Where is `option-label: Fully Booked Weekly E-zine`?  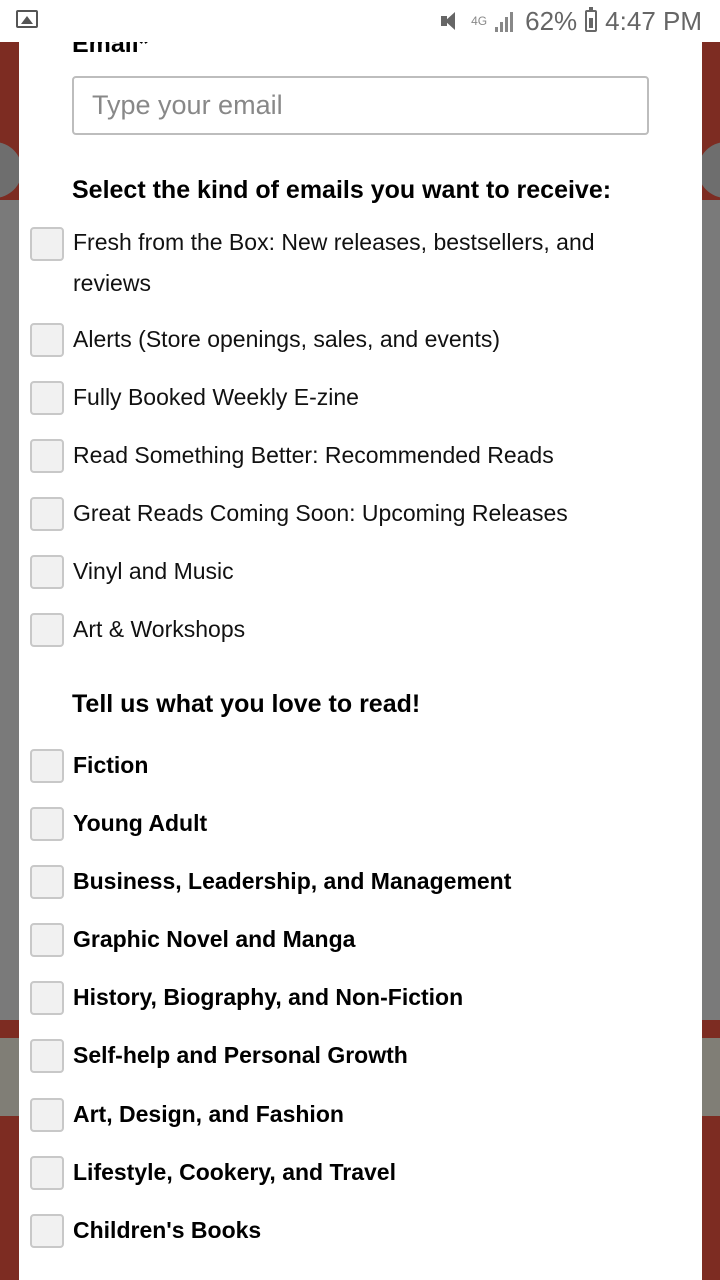 option-label: Fully Booked Weekly E-zine is located at coordinates (216, 397).